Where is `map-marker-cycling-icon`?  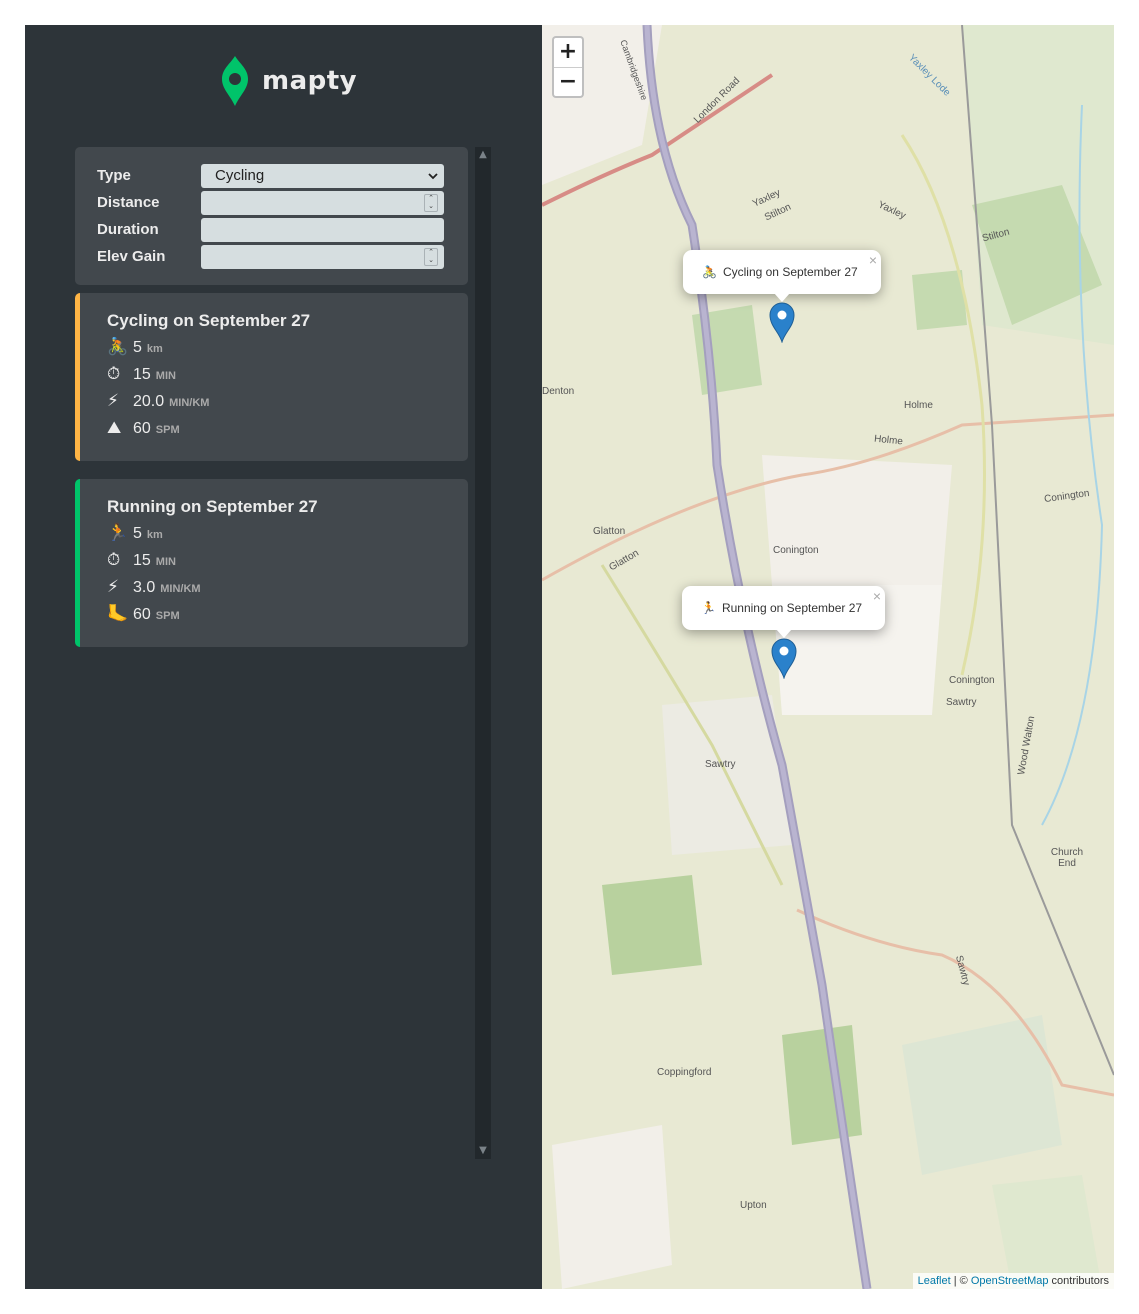 map-marker-cycling-icon is located at coordinates (782, 322).